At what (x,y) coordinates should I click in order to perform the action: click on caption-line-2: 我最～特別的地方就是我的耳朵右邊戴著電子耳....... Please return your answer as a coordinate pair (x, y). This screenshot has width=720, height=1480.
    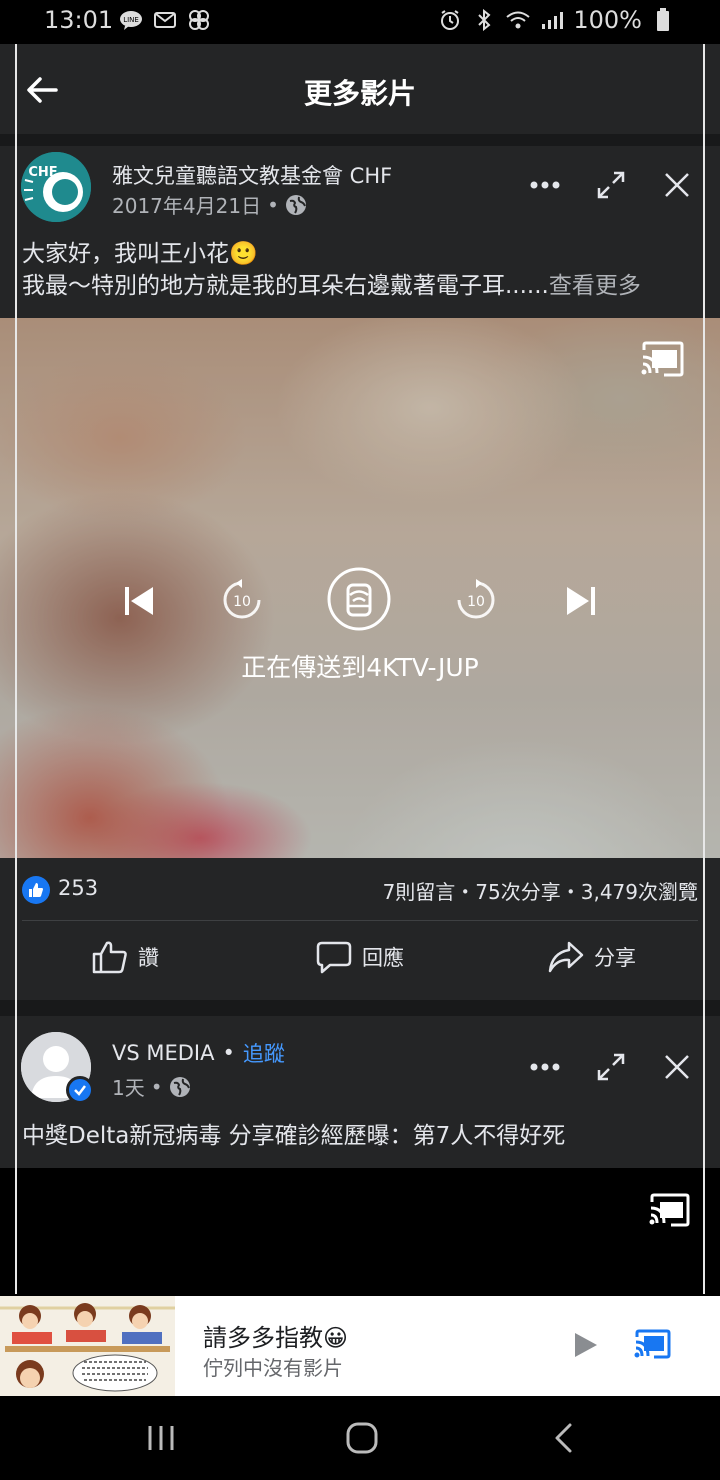
    Looking at the image, I should click on (285, 286).